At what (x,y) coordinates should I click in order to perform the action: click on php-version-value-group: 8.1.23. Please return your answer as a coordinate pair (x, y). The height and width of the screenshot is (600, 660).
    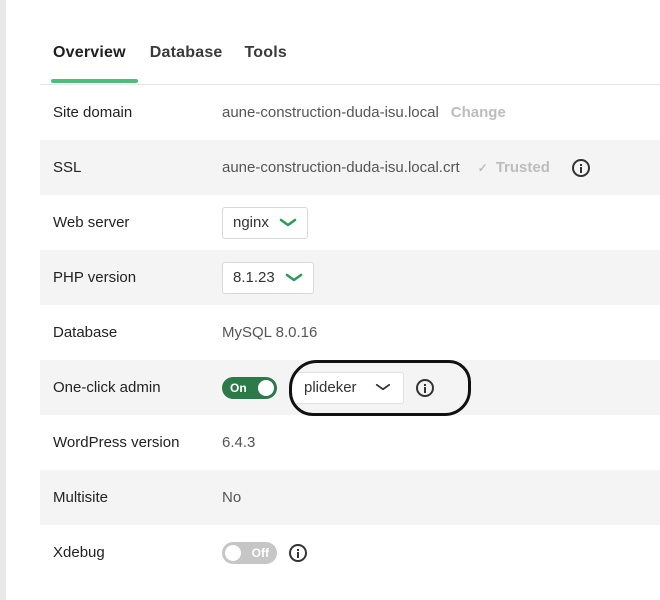
    Looking at the image, I should click on (268, 277).